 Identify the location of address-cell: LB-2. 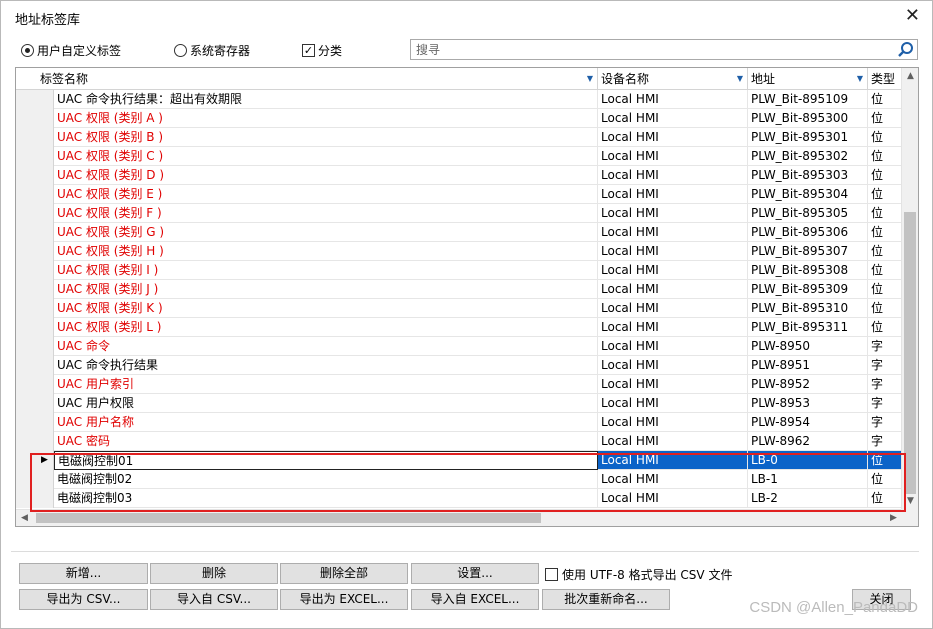
(808, 498).